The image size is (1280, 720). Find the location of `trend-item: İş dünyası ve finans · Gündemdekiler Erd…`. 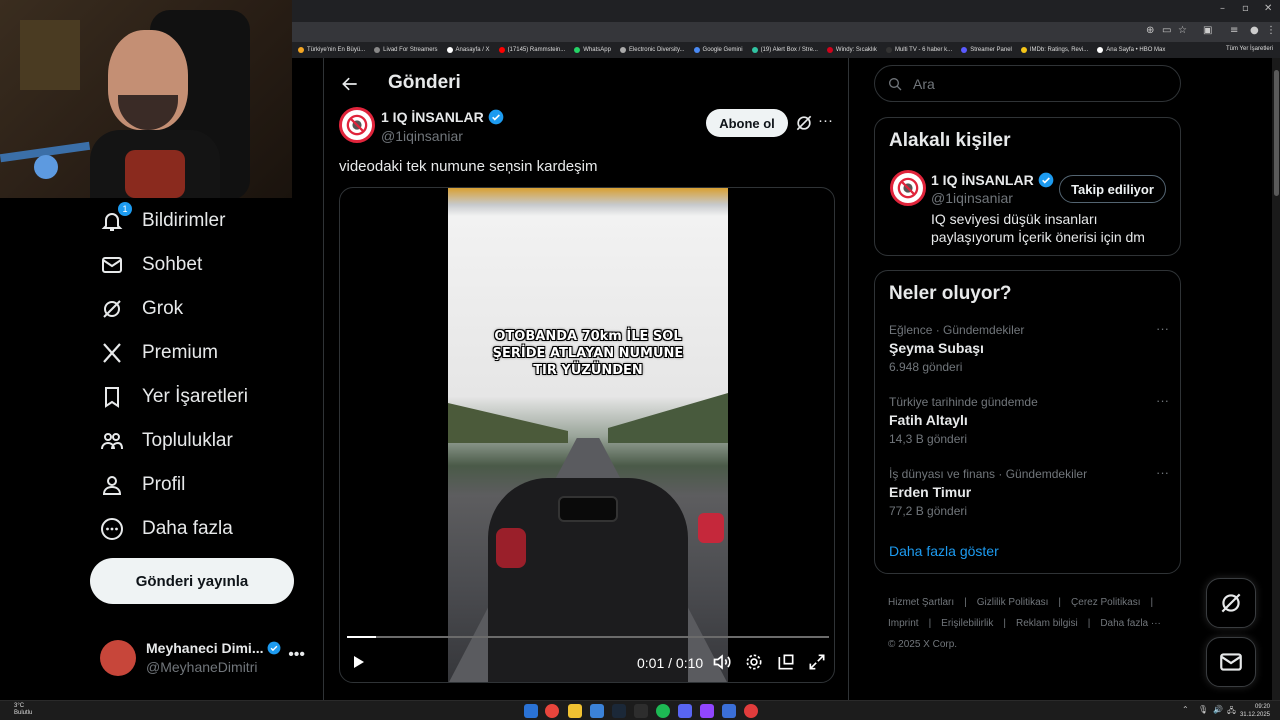

trend-item: İş dünyası ve finans · Gündemdekiler Erd… is located at coordinates (1029, 496).